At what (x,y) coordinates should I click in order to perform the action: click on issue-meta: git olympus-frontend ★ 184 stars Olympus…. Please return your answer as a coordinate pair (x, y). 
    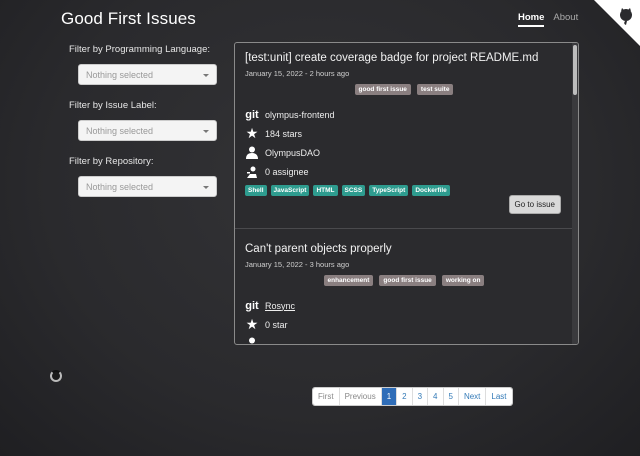
    Looking at the image, I should click on (404, 143).